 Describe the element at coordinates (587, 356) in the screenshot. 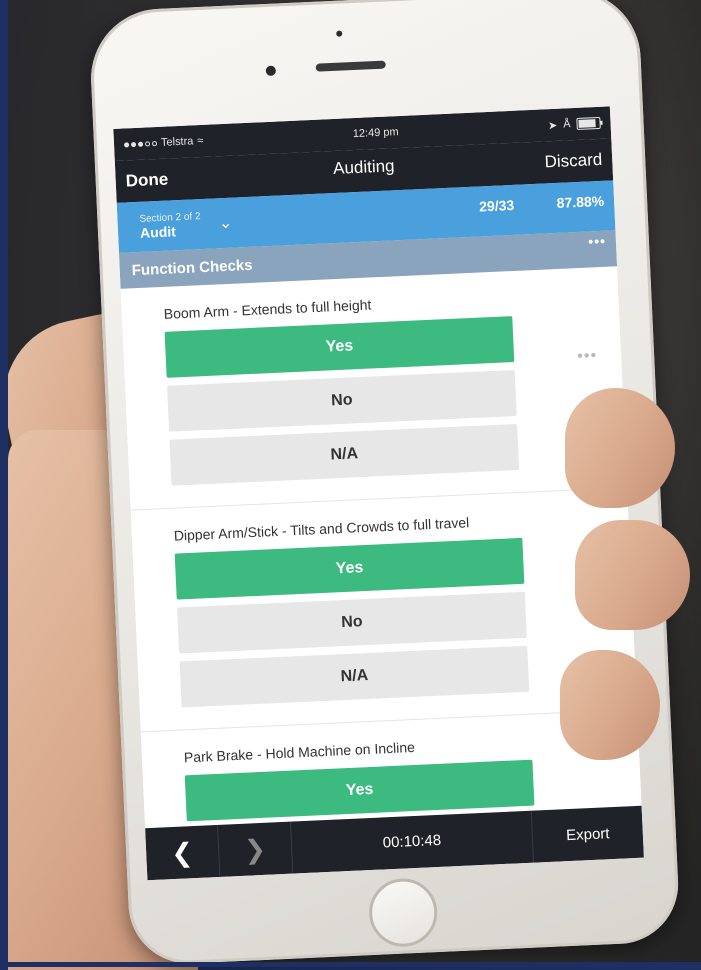

I see `question-more-icon: •••` at that location.